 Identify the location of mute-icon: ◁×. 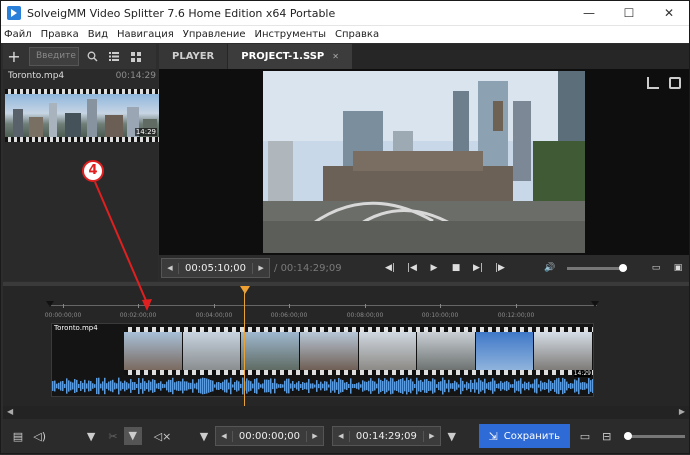
(163, 436).